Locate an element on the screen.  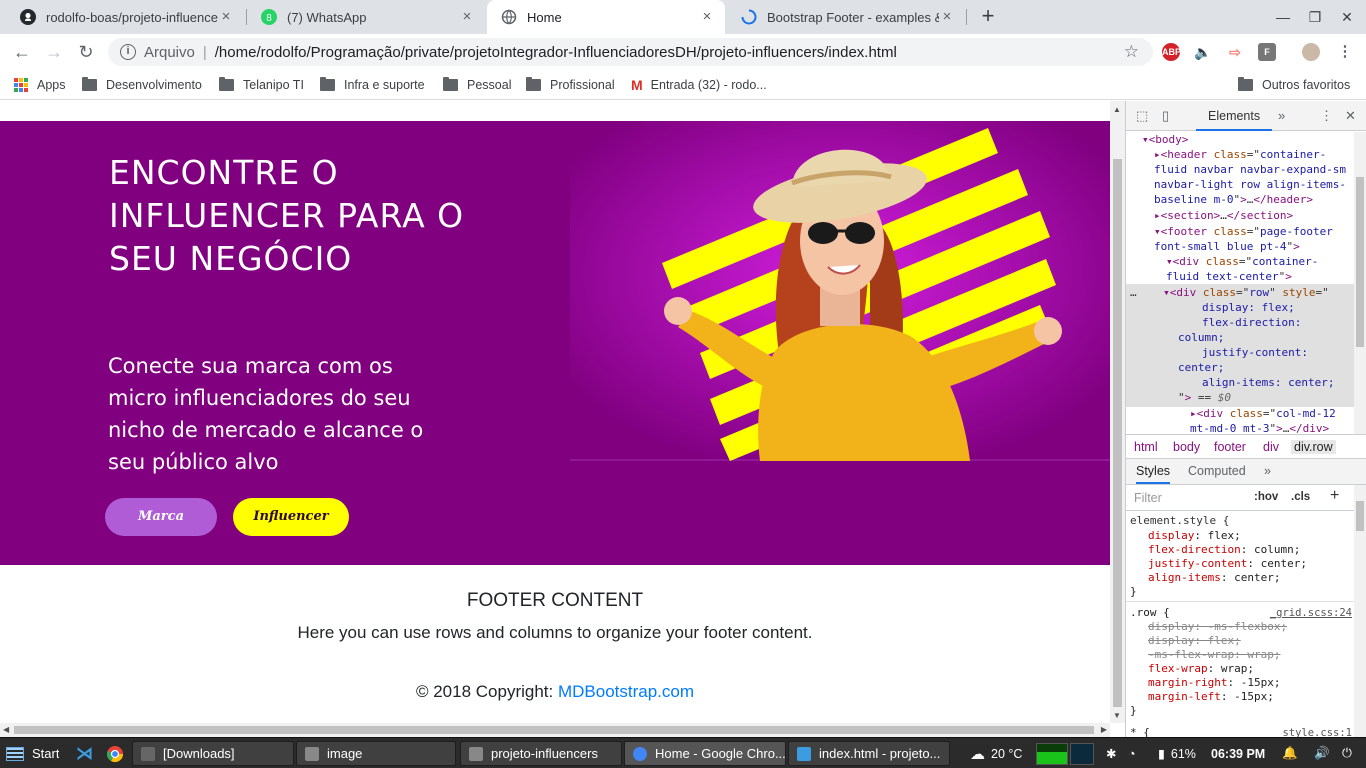
more-tabs-icon: » is located at coordinates (1281, 115).